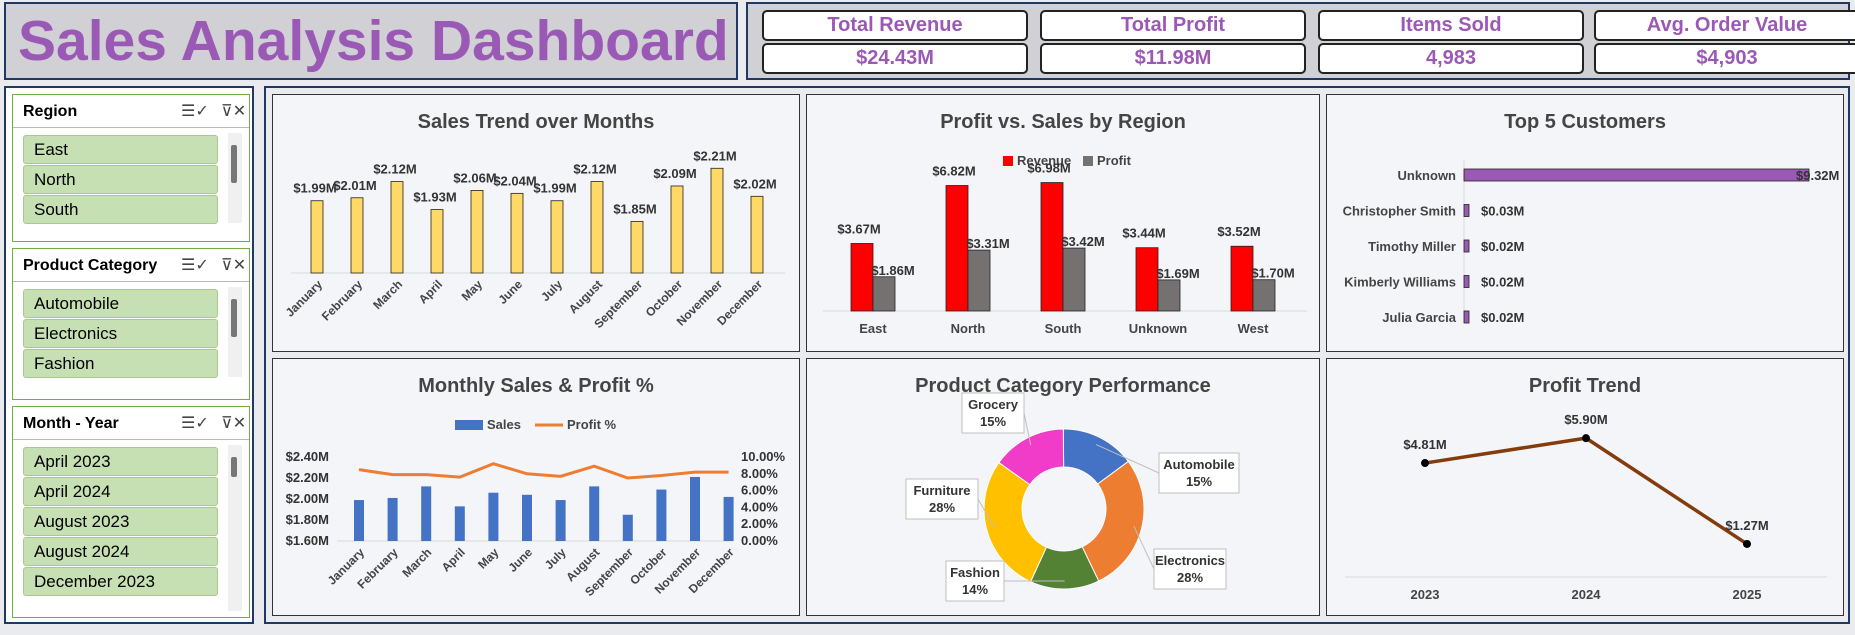 The width and height of the screenshot is (1855, 635). I want to click on legend-swatch, so click(1088, 161).